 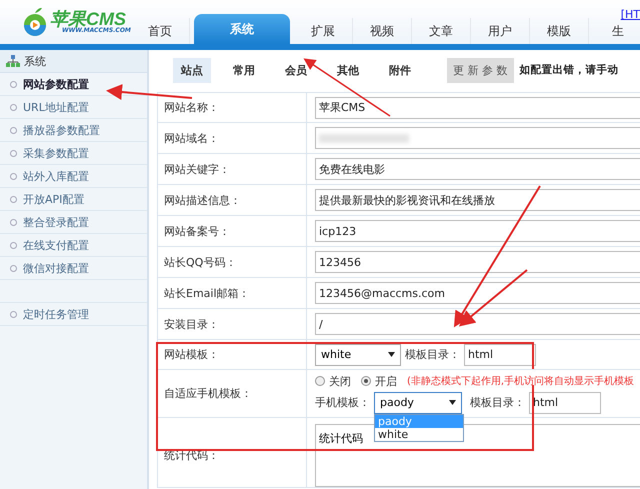 I want to click on text-field, so click(x=477, y=138).